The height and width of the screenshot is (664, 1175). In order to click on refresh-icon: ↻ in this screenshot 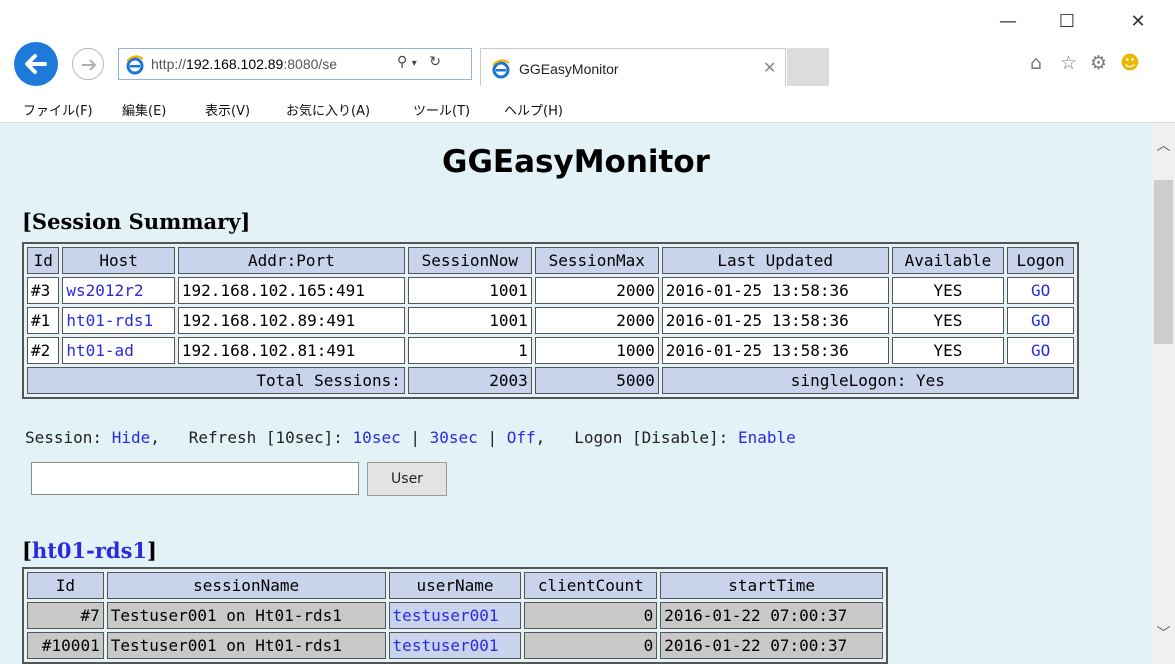, I will do `click(435, 62)`.